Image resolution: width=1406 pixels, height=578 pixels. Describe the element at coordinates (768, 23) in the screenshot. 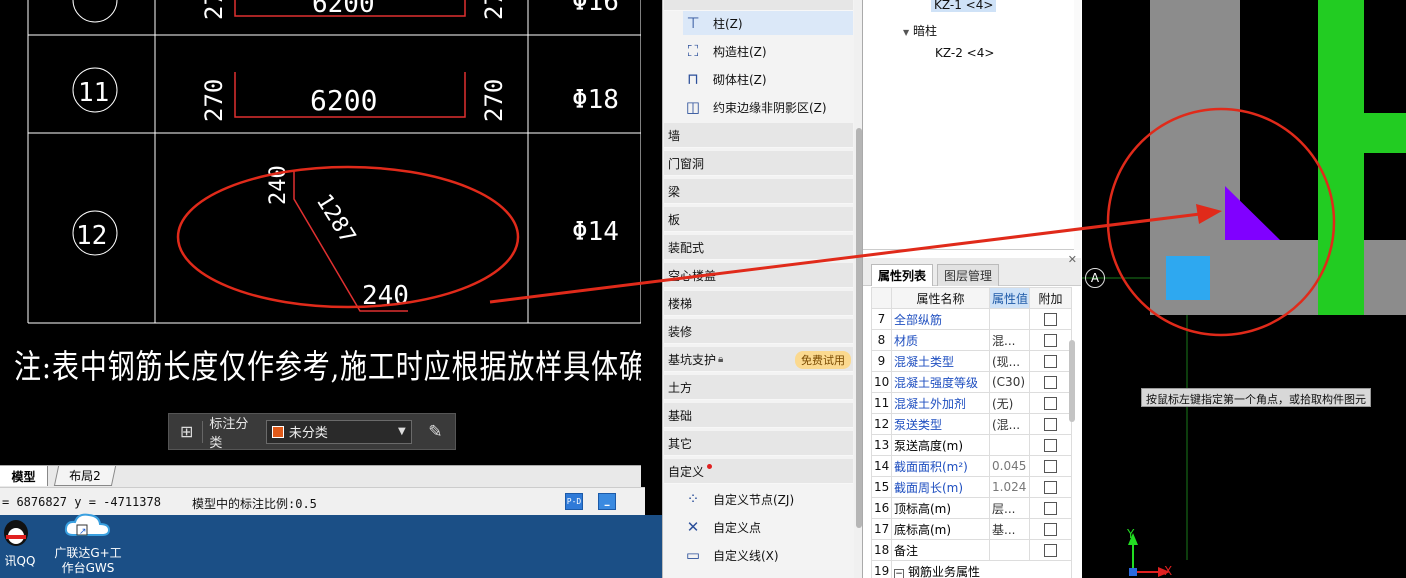

I see `menu-item-column: ⊤ 柱(Z)` at that location.